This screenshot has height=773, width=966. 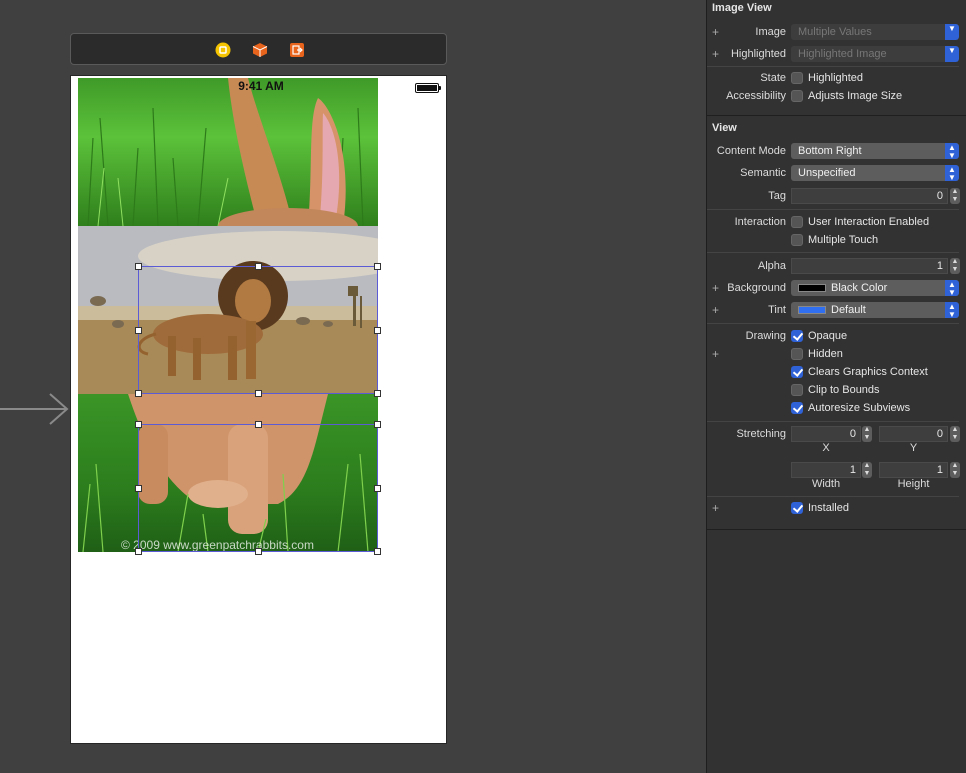 I want to click on tint-value: Default, so click(x=848, y=310).